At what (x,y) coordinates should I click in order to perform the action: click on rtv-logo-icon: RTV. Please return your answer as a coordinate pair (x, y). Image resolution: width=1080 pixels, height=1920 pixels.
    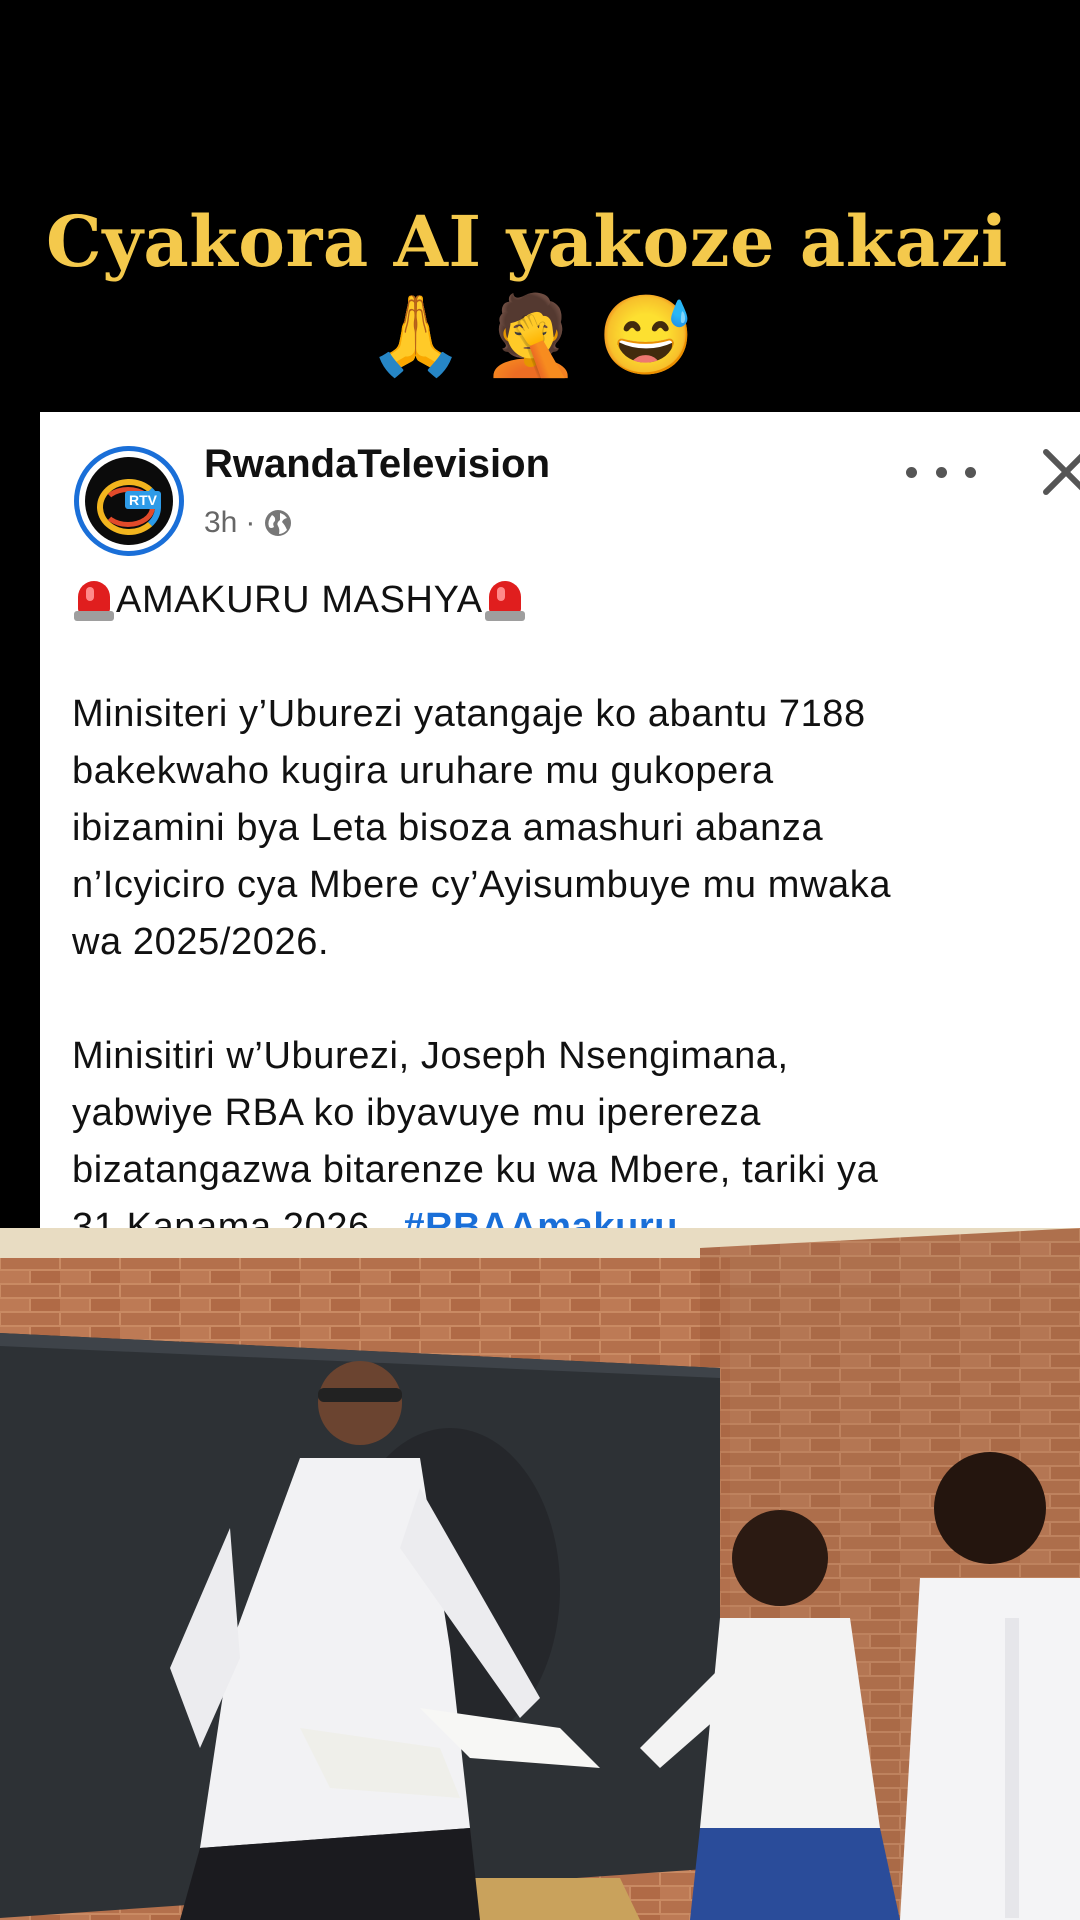
    Looking at the image, I should click on (129, 501).